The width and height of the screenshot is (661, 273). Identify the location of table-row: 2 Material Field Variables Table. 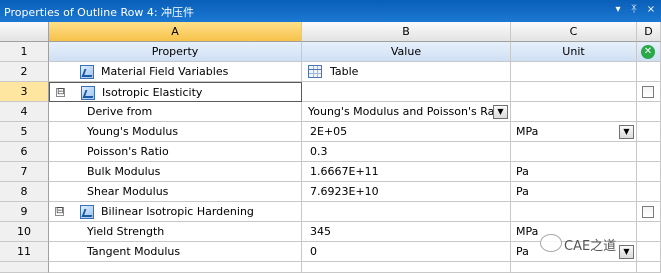
(330, 72).